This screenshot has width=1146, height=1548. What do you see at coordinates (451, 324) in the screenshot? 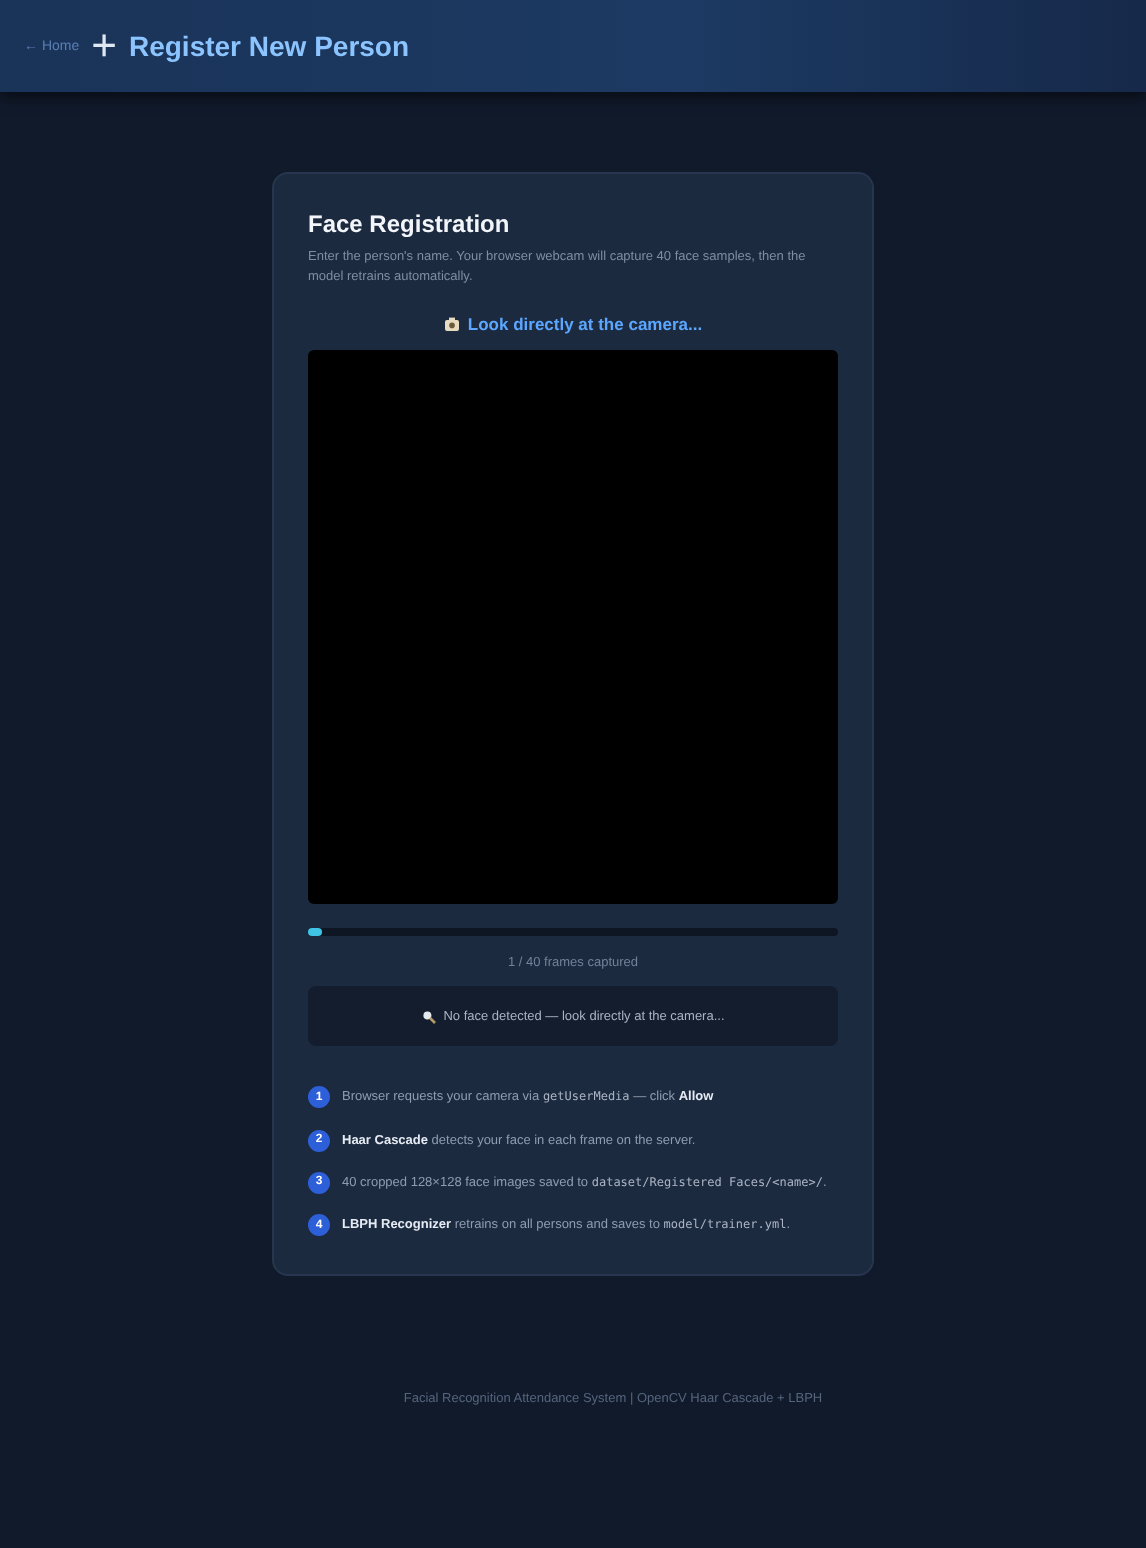
I see `camera-icon` at bounding box center [451, 324].